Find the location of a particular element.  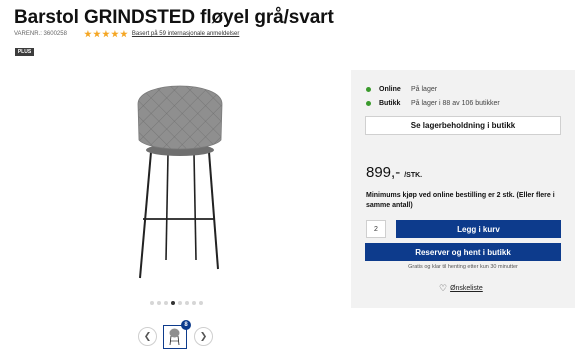

chevron-right-icon: ❯ is located at coordinates (203, 336).